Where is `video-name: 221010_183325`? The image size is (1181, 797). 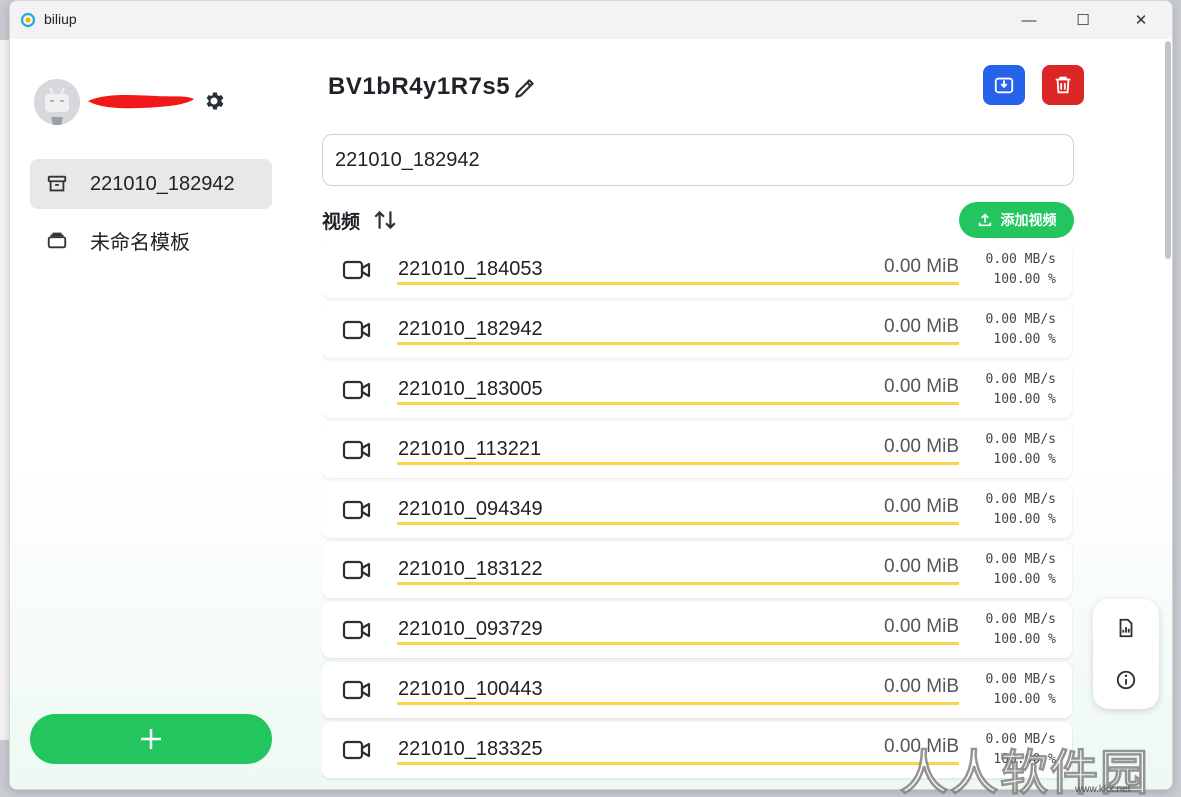 video-name: 221010_183325 is located at coordinates (470, 749).